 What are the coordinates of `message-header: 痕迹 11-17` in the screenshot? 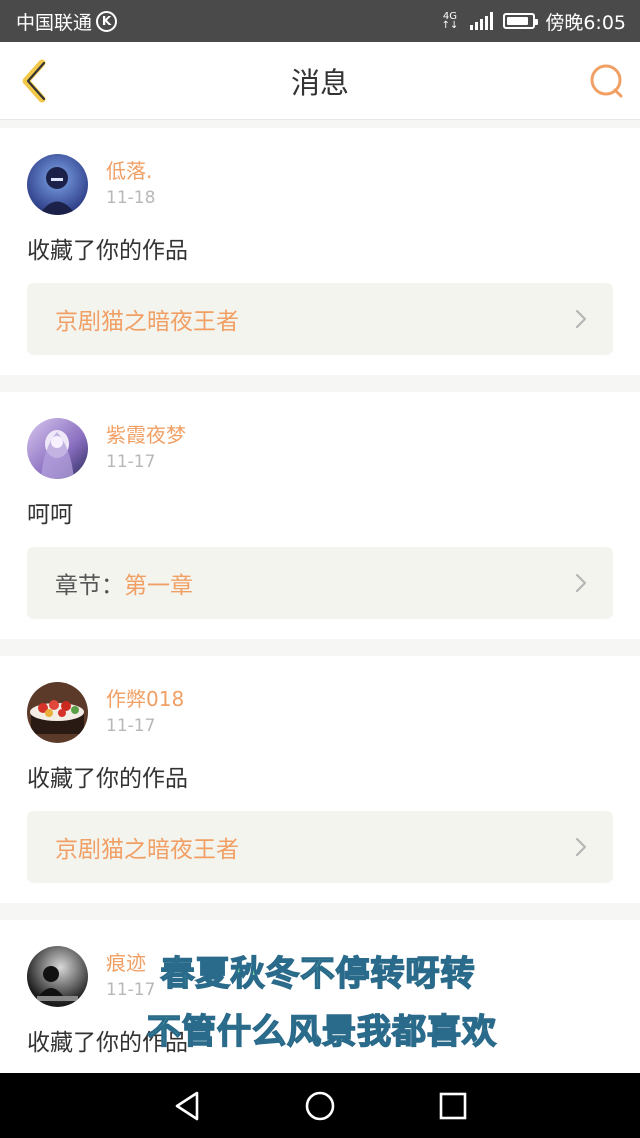 It's located at (320, 977).